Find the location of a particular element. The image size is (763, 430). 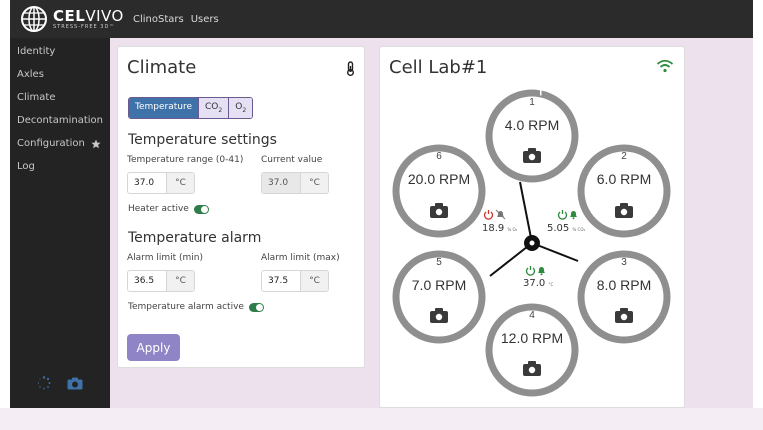

temperature-range-input: 37.0 °C is located at coordinates (161, 183).